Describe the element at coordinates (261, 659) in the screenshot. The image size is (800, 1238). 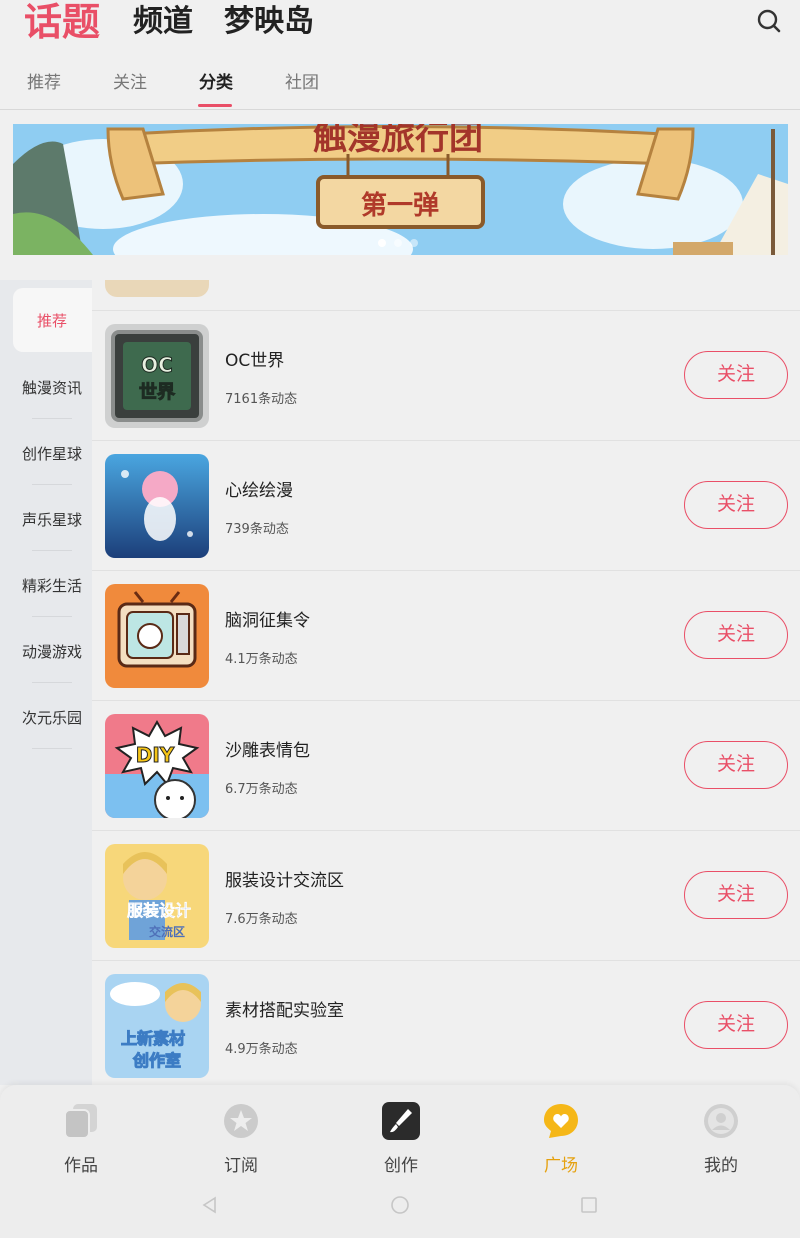
I see `topic-count: 4.1万条动态` at that location.